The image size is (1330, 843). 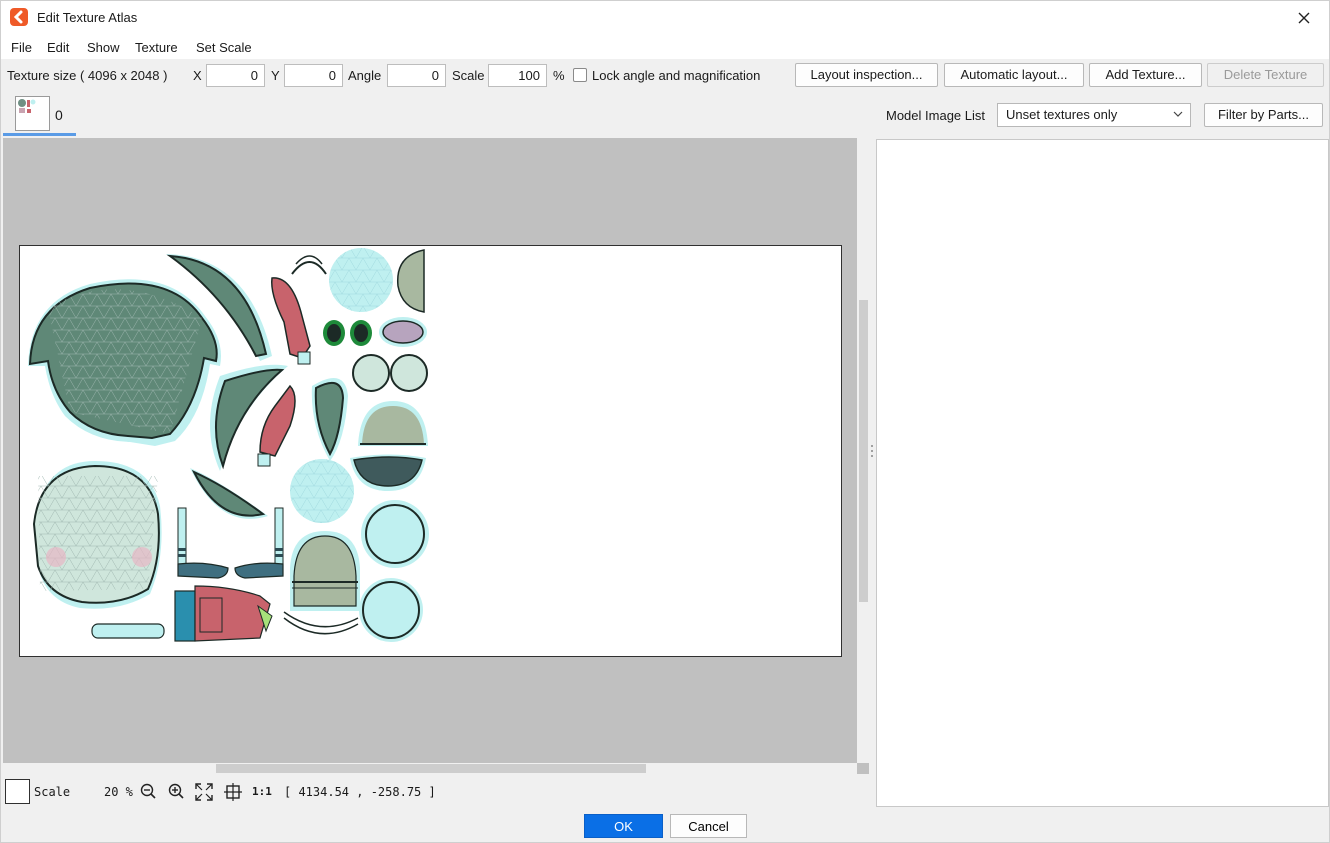 I want to click on close-icon, so click(x=1304, y=18).